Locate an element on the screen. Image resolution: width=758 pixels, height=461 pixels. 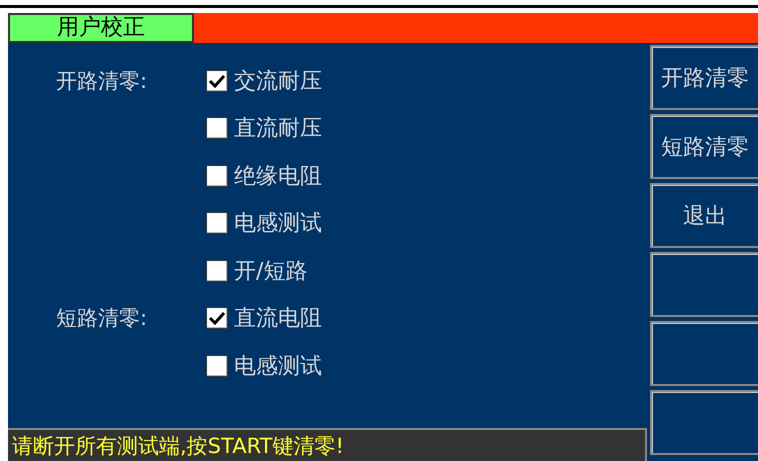
checkbox-label: 直流电阻 is located at coordinates (278, 319).